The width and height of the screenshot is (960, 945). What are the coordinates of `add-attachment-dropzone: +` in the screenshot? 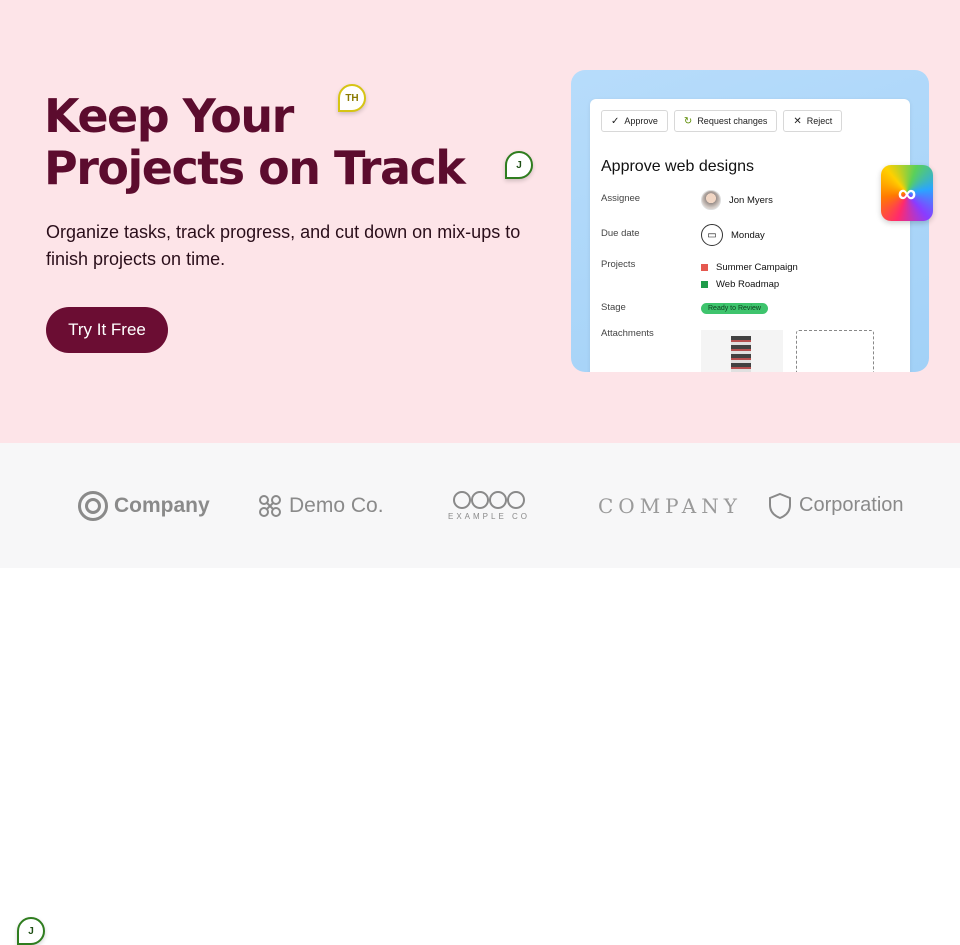 It's located at (835, 351).